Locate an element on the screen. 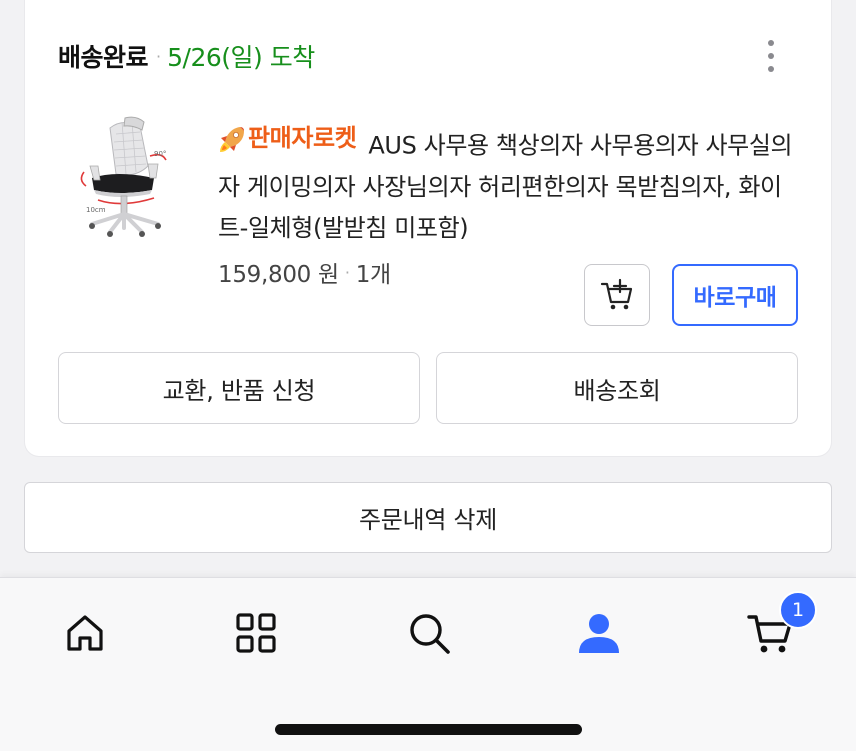 This screenshot has height=751, width=856. product-price: 159,800 원 is located at coordinates (278, 275).